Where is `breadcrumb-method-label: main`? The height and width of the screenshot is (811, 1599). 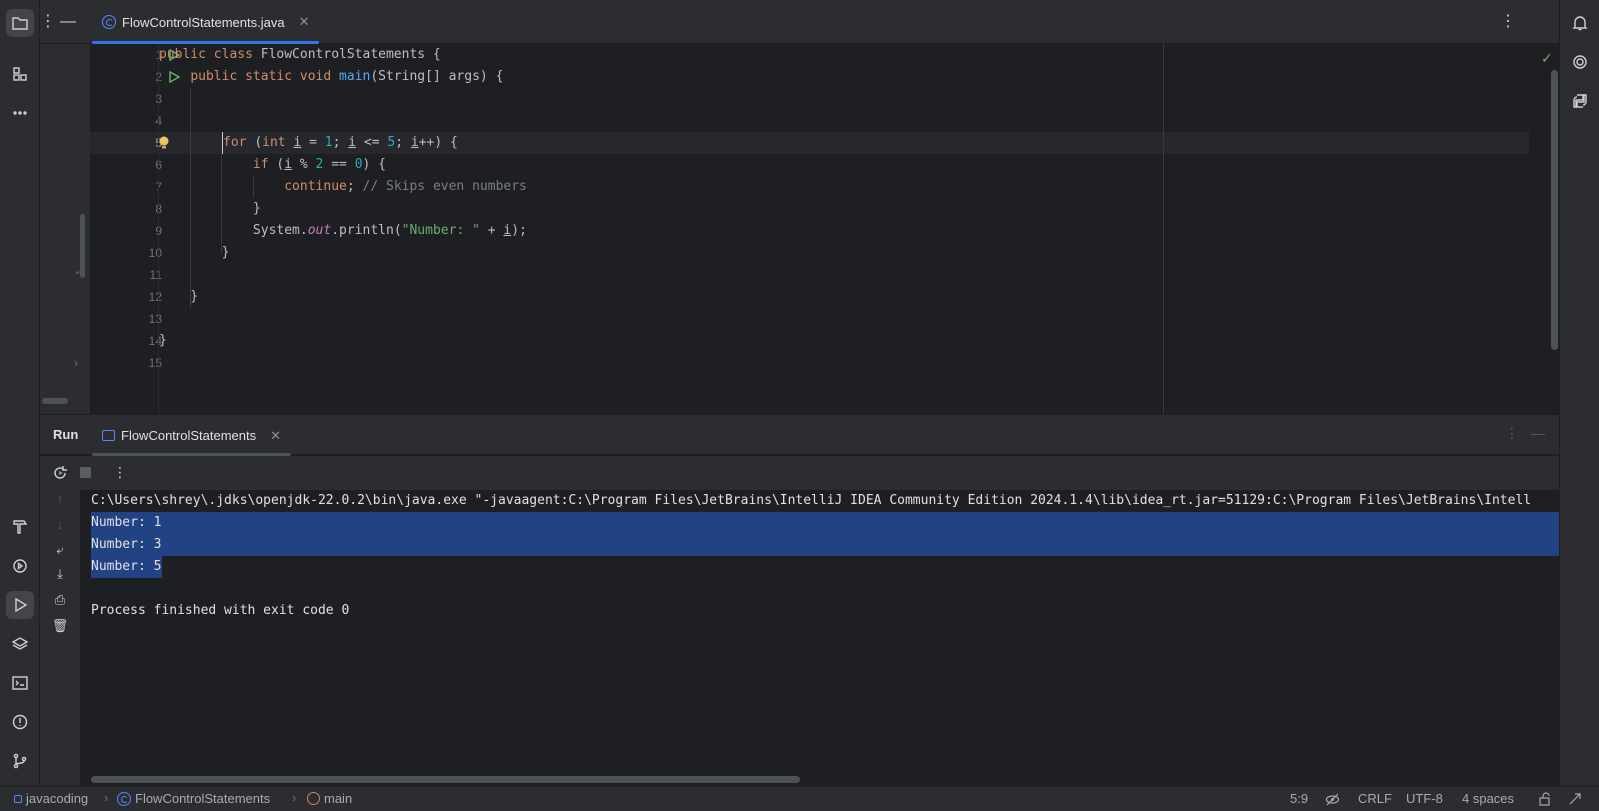
breadcrumb-method-label: main is located at coordinates (338, 798).